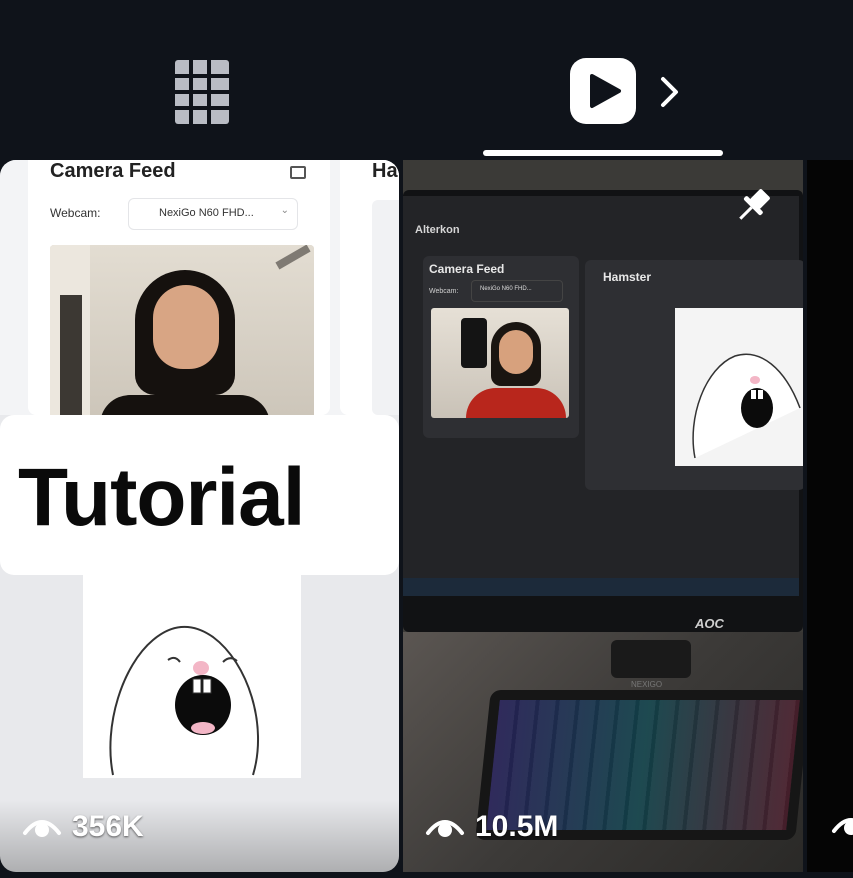 The height and width of the screenshot is (878, 853). I want to click on grid-icon, so click(202, 92).